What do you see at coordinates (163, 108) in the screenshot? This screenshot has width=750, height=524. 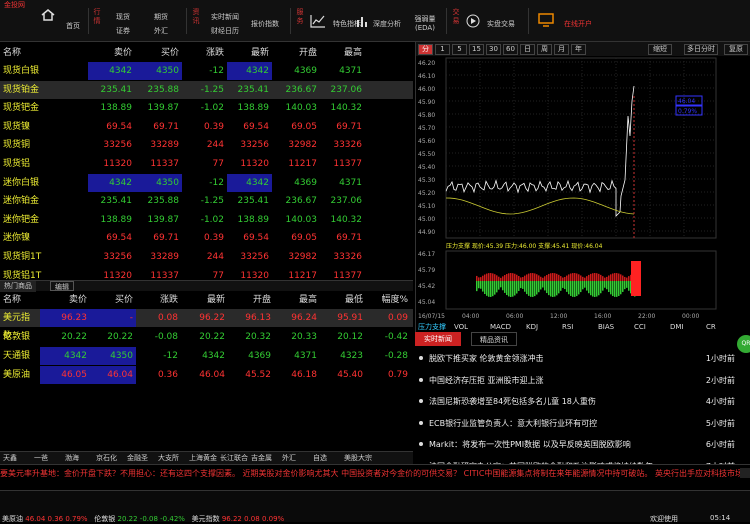 I see `quote-cell-buy: 139.87` at bounding box center [163, 108].